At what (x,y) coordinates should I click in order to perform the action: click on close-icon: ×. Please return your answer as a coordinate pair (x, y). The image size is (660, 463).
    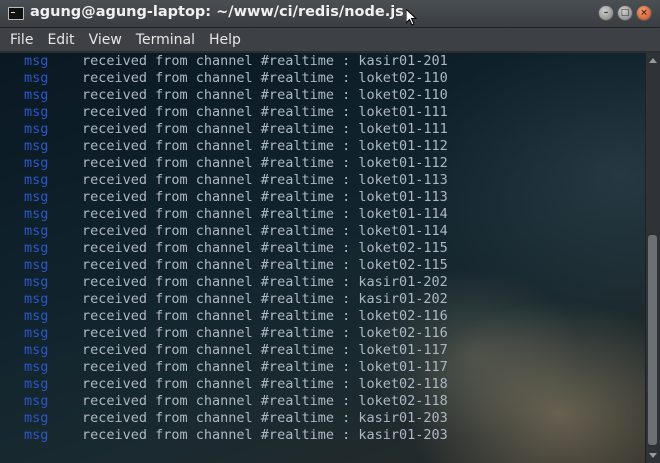
    Looking at the image, I should click on (644, 13).